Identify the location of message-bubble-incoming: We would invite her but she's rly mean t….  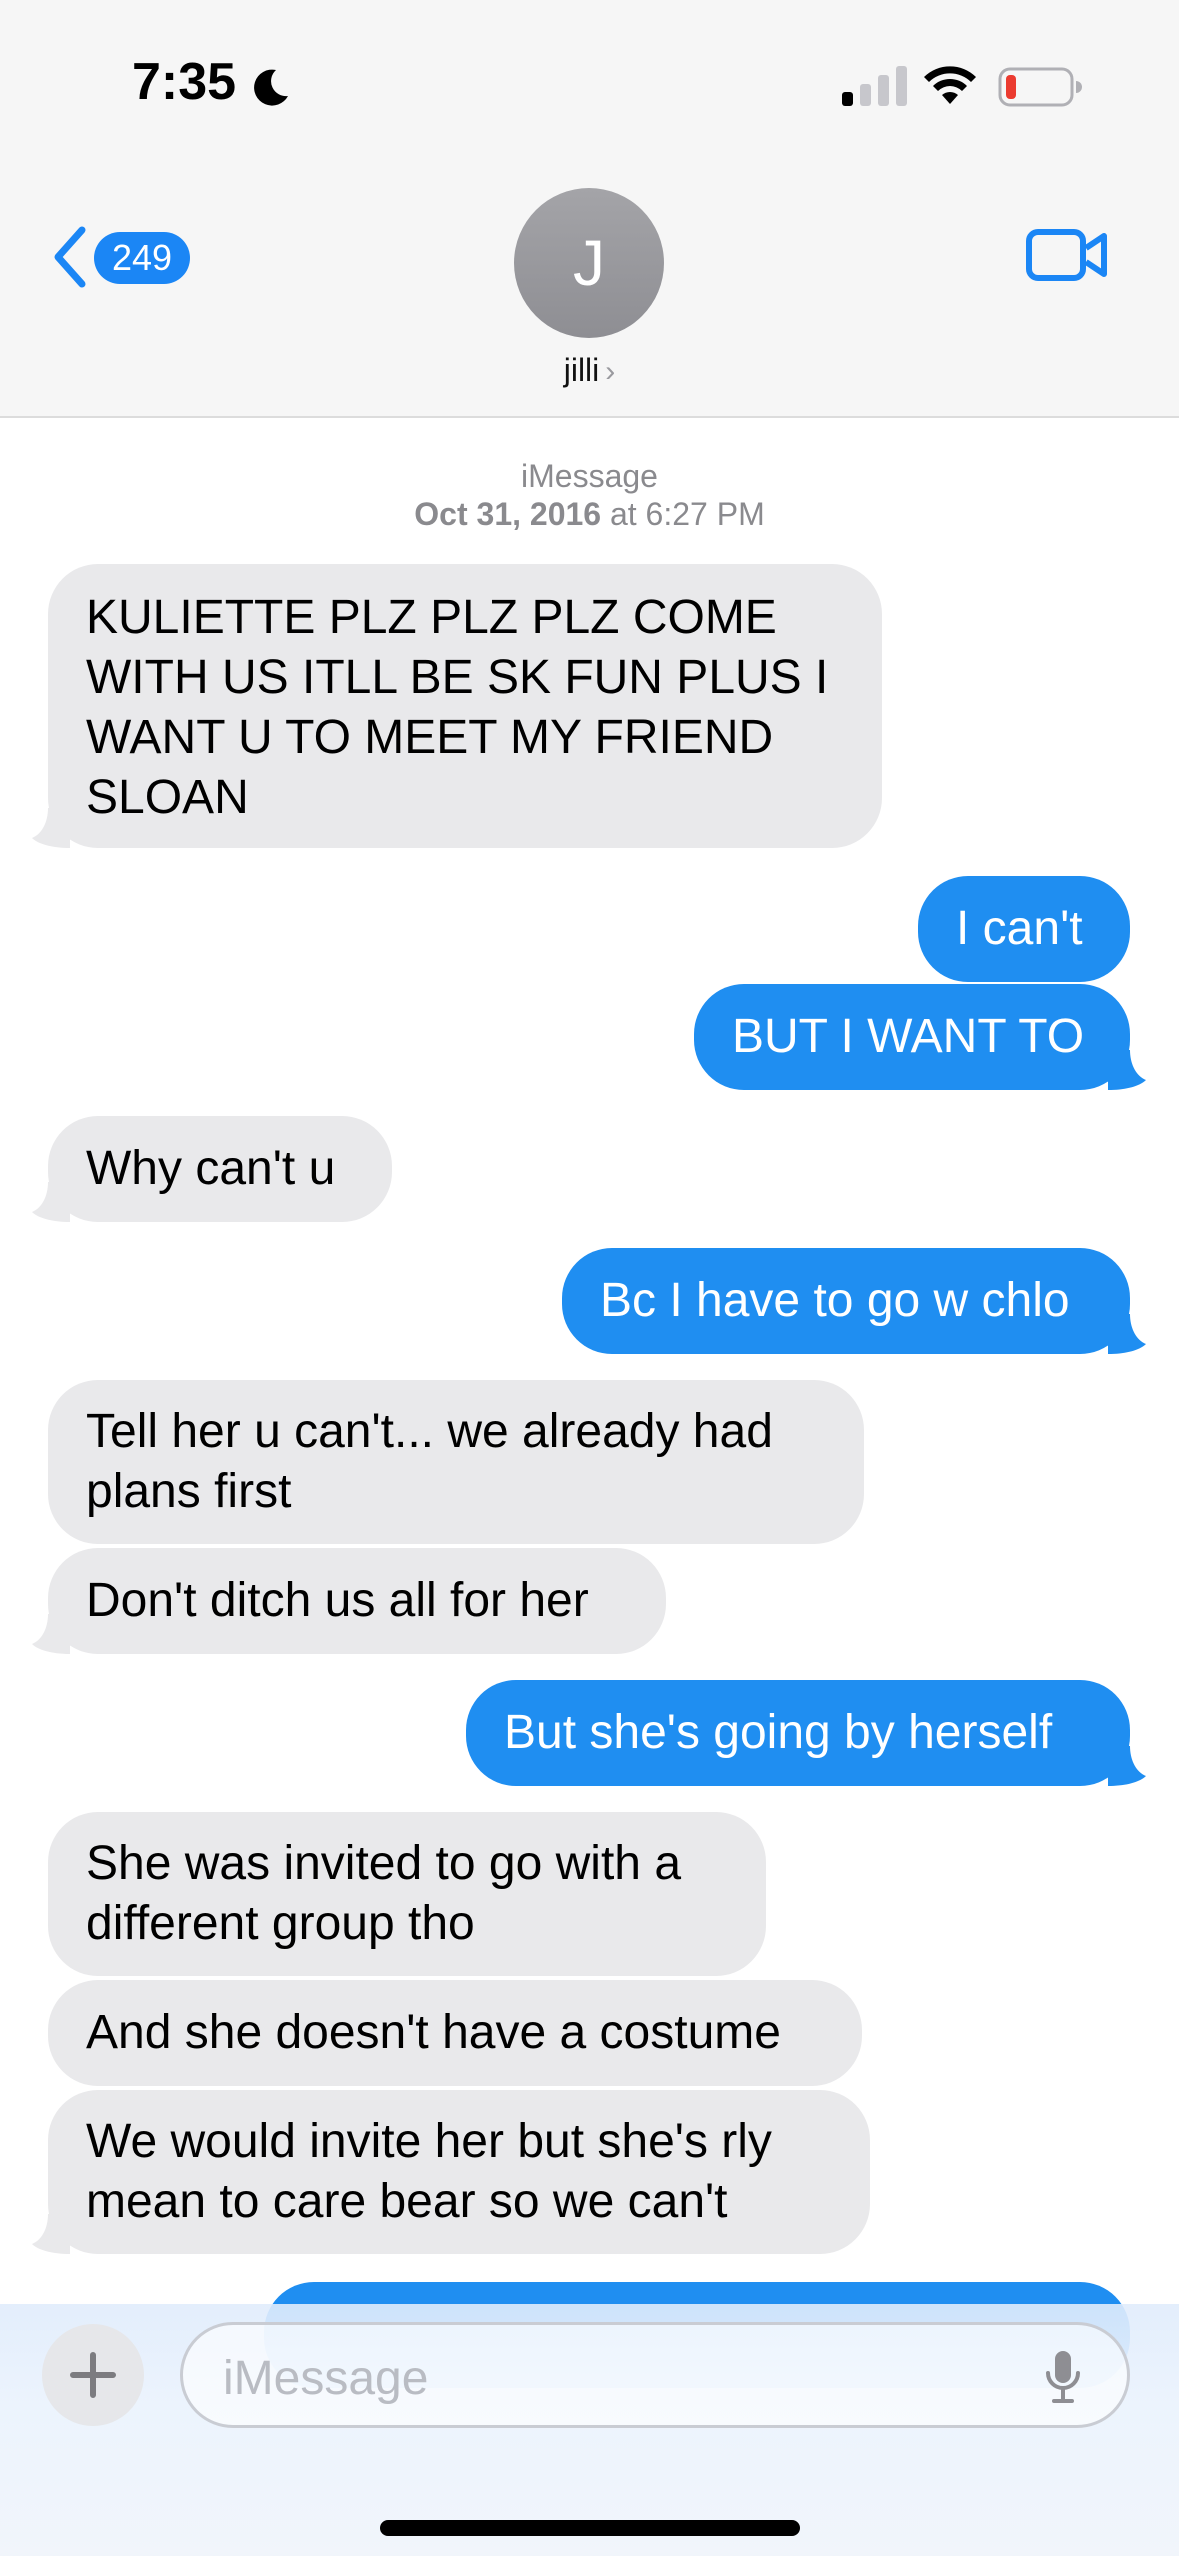
(459, 2172).